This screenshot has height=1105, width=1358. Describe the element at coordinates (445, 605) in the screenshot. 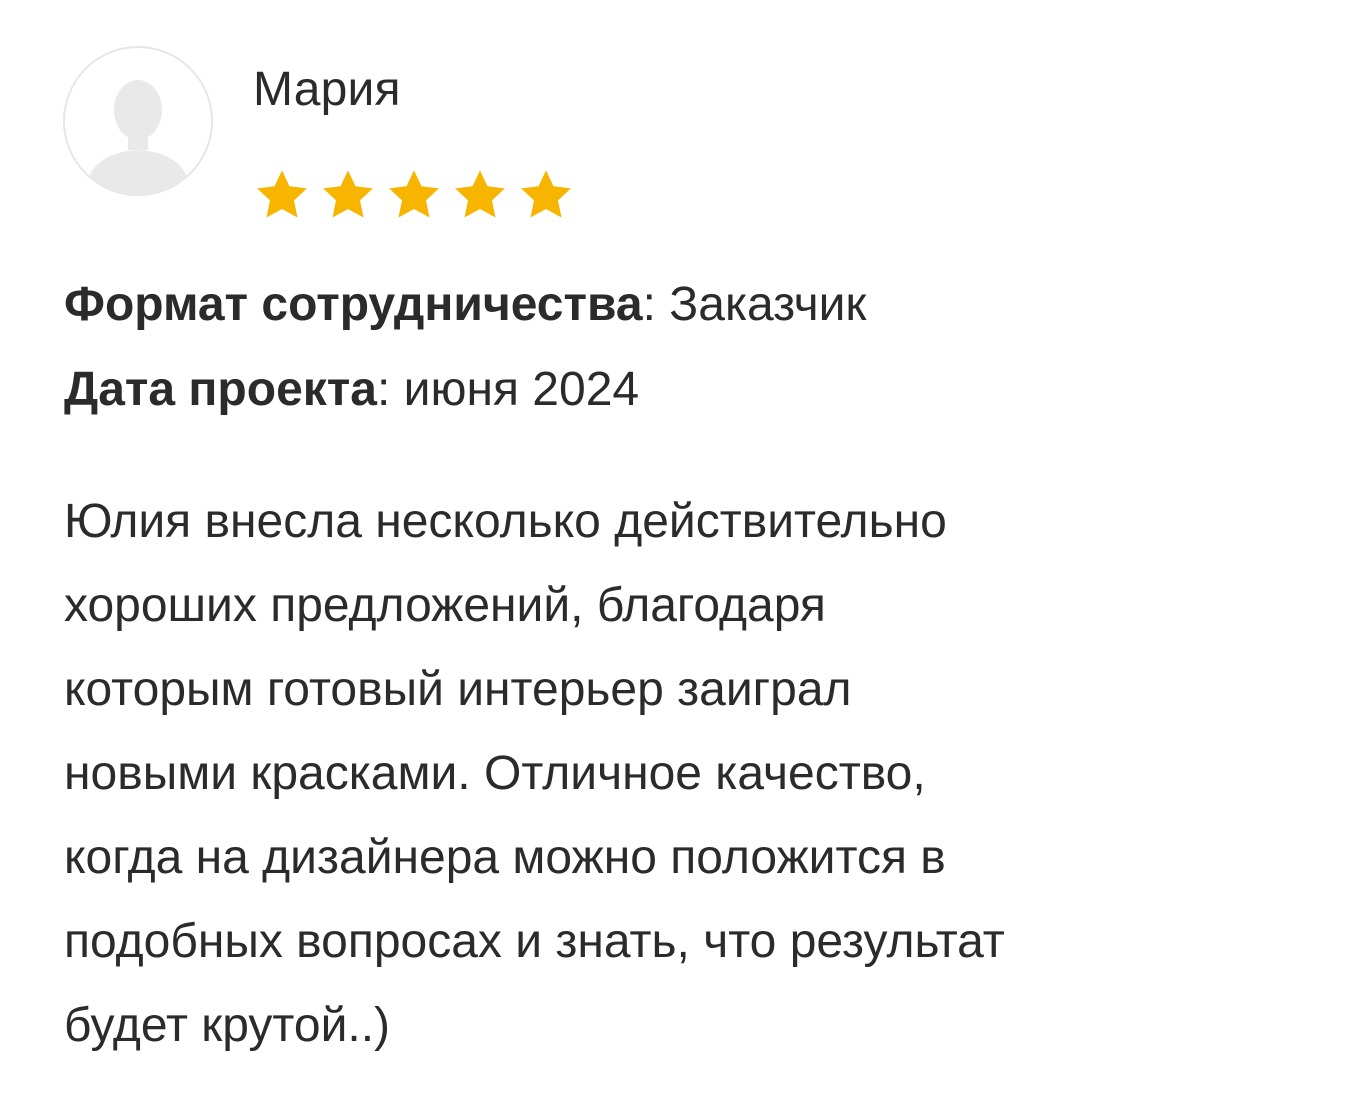

I see `review-text-line: хороших предложений, благодаря` at that location.